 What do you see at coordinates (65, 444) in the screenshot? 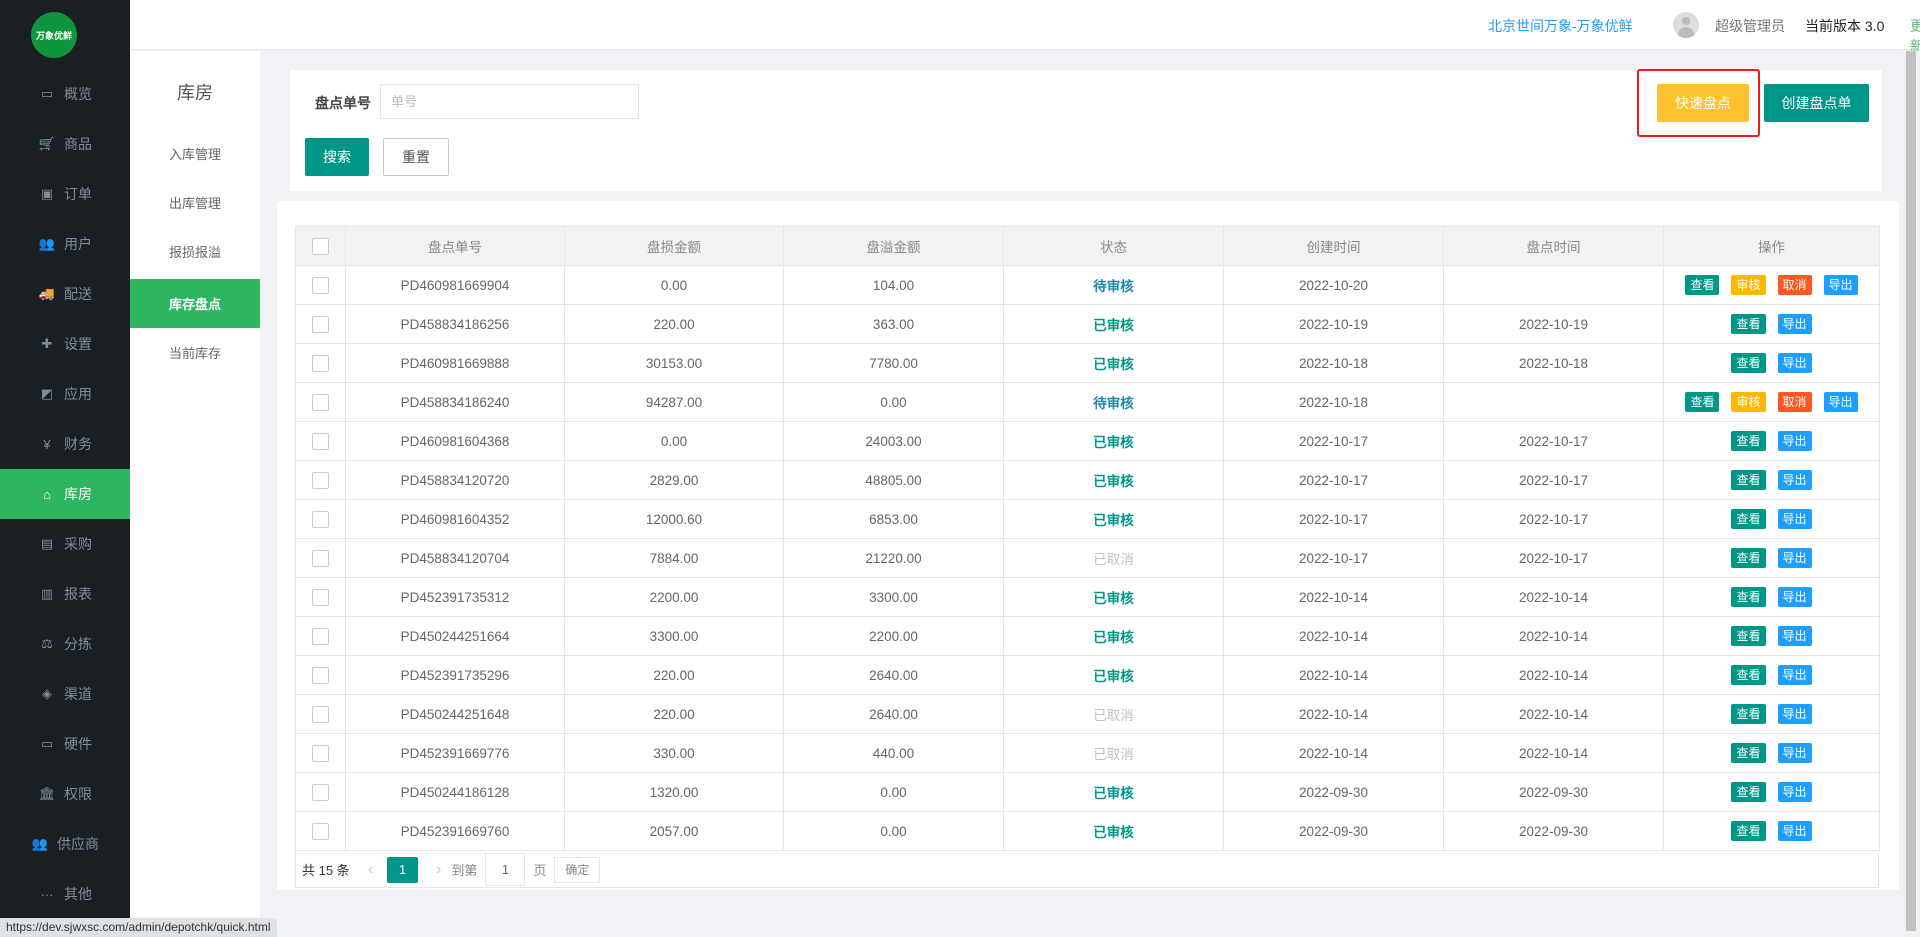
I see `sidebar-item-7: ¥ 财务` at bounding box center [65, 444].